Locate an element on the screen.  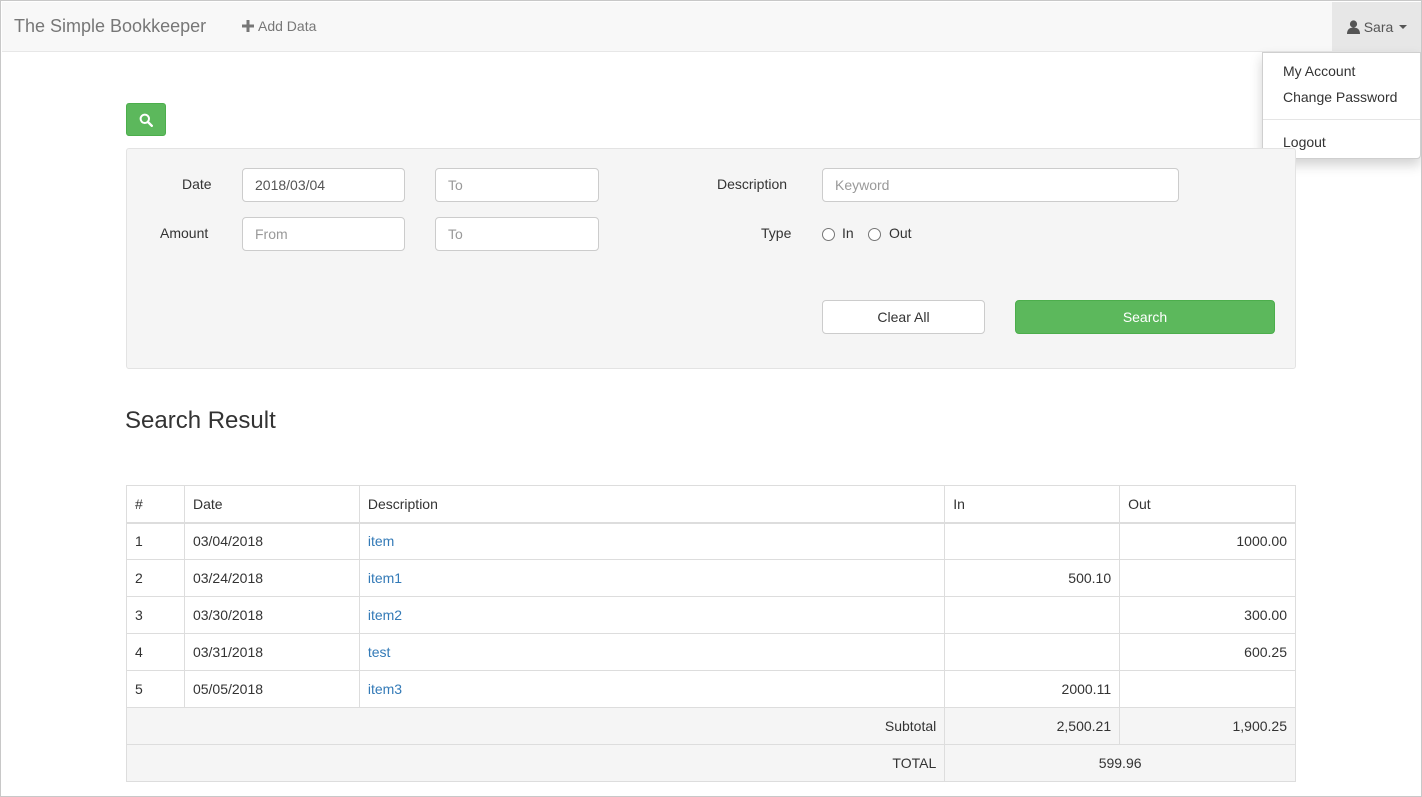
column-header-description: Description is located at coordinates (652, 504).